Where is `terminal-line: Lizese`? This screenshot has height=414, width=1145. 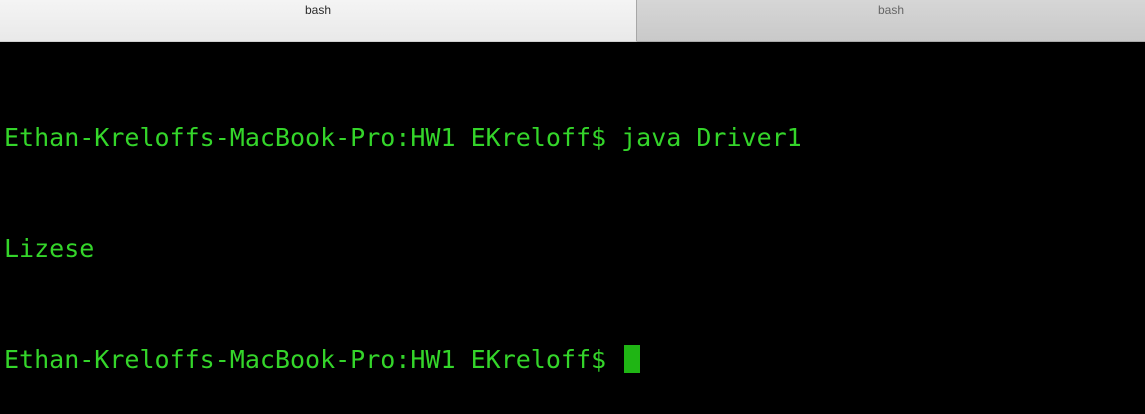
terminal-line: Lizese is located at coordinates (49, 248).